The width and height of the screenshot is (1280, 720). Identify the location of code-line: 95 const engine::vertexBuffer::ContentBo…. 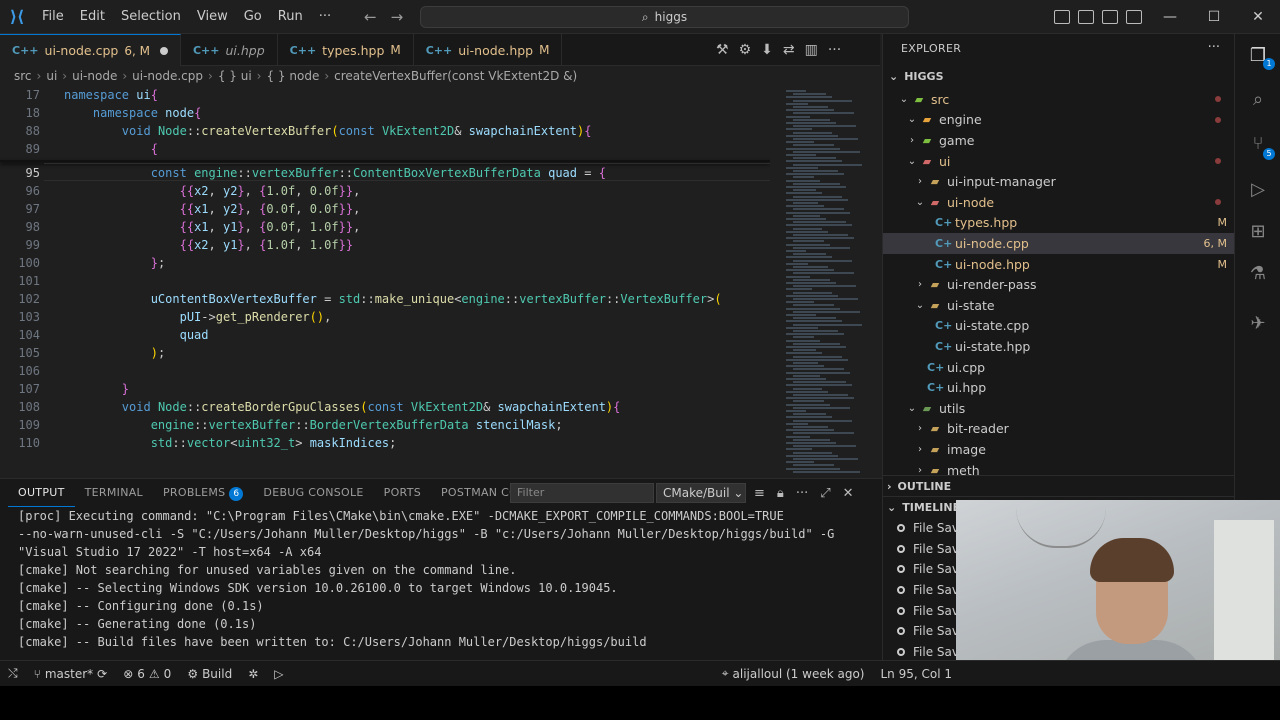
(385, 173).